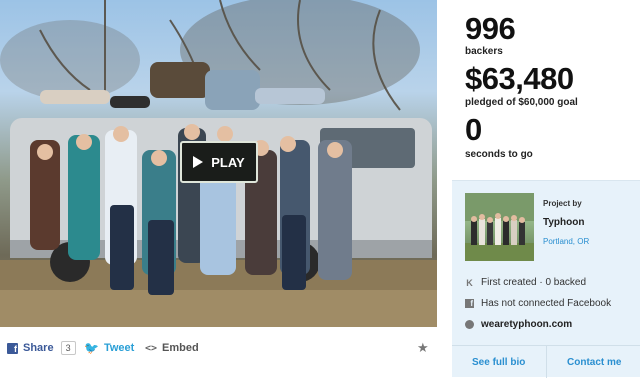  I want to click on pledged-amount: $63,480, so click(519, 78).